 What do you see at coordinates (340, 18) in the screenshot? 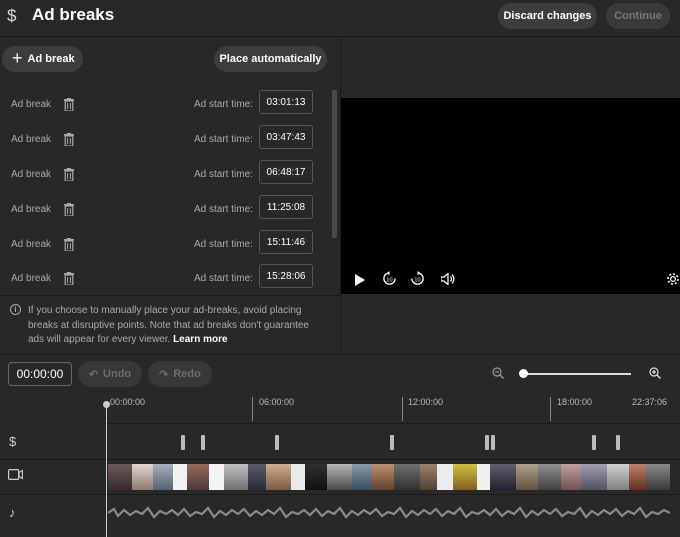
I see `header: $ Ad breaks Discard changes Continue` at bounding box center [340, 18].